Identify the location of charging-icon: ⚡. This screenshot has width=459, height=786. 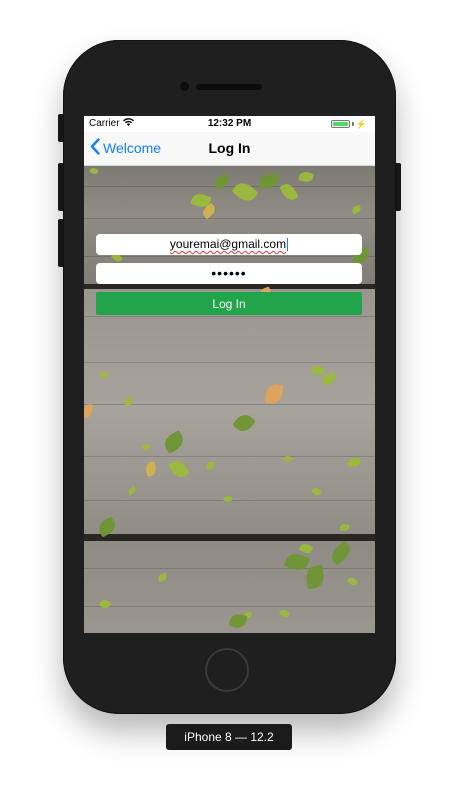
(361, 124).